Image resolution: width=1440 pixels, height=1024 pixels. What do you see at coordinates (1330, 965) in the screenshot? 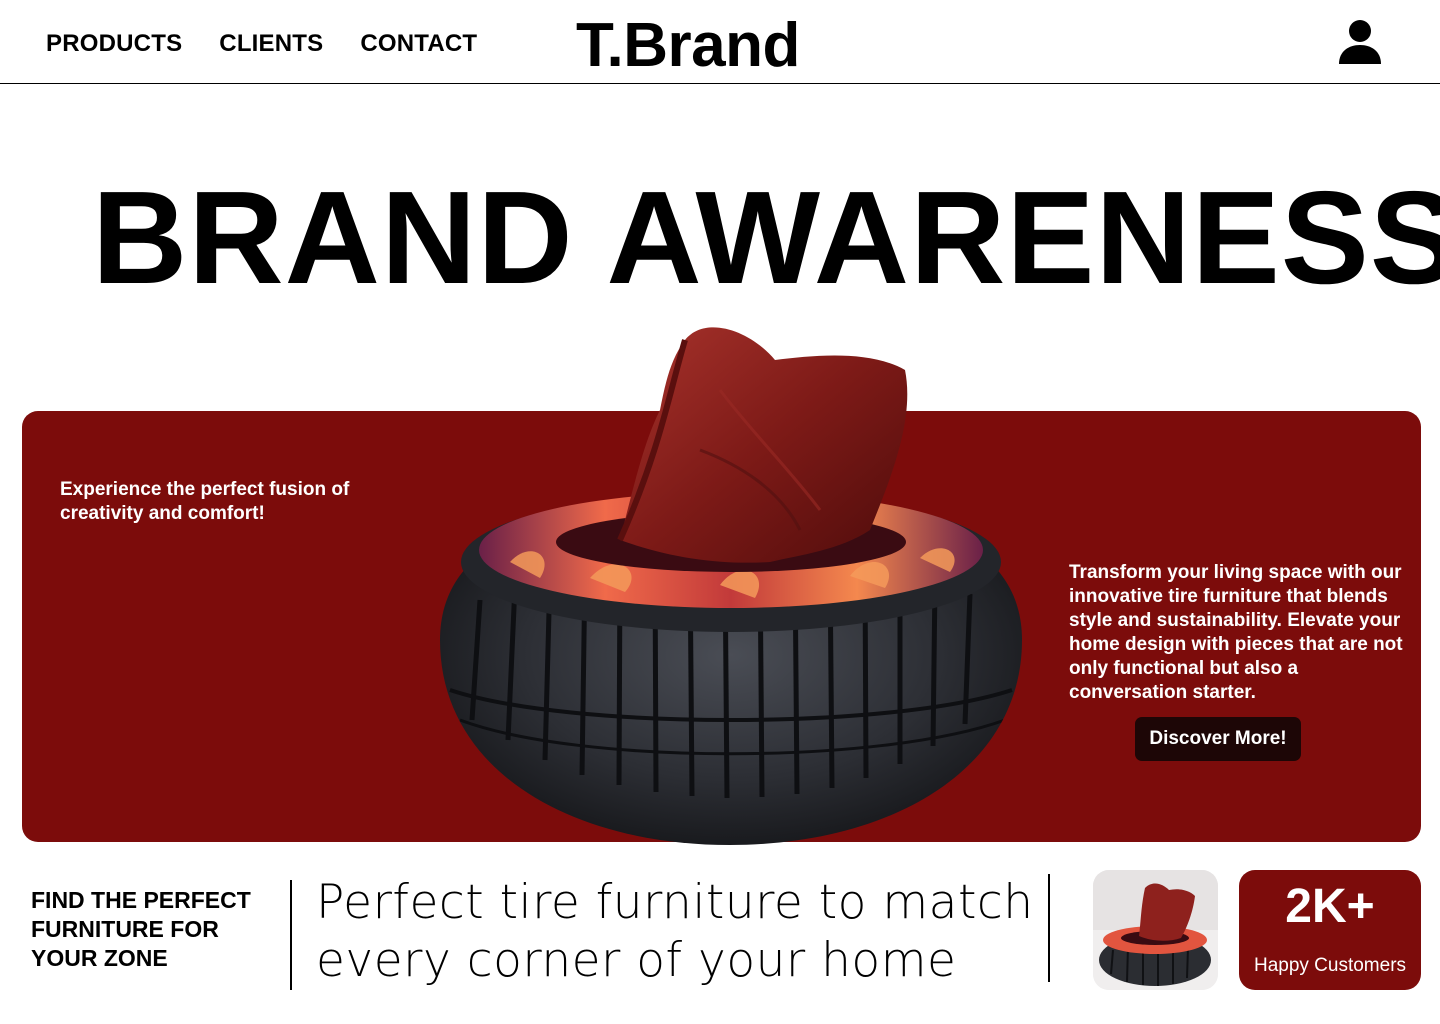
I see `stat-label: Happy Customers` at bounding box center [1330, 965].